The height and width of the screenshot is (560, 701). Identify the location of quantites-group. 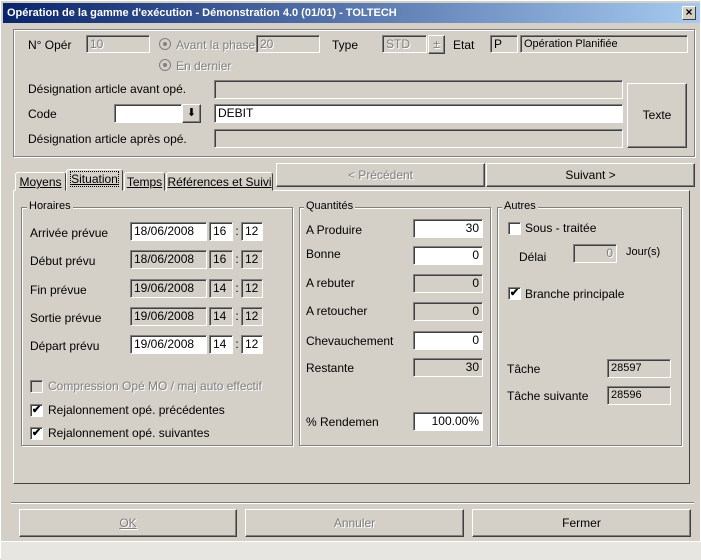
(395, 326).